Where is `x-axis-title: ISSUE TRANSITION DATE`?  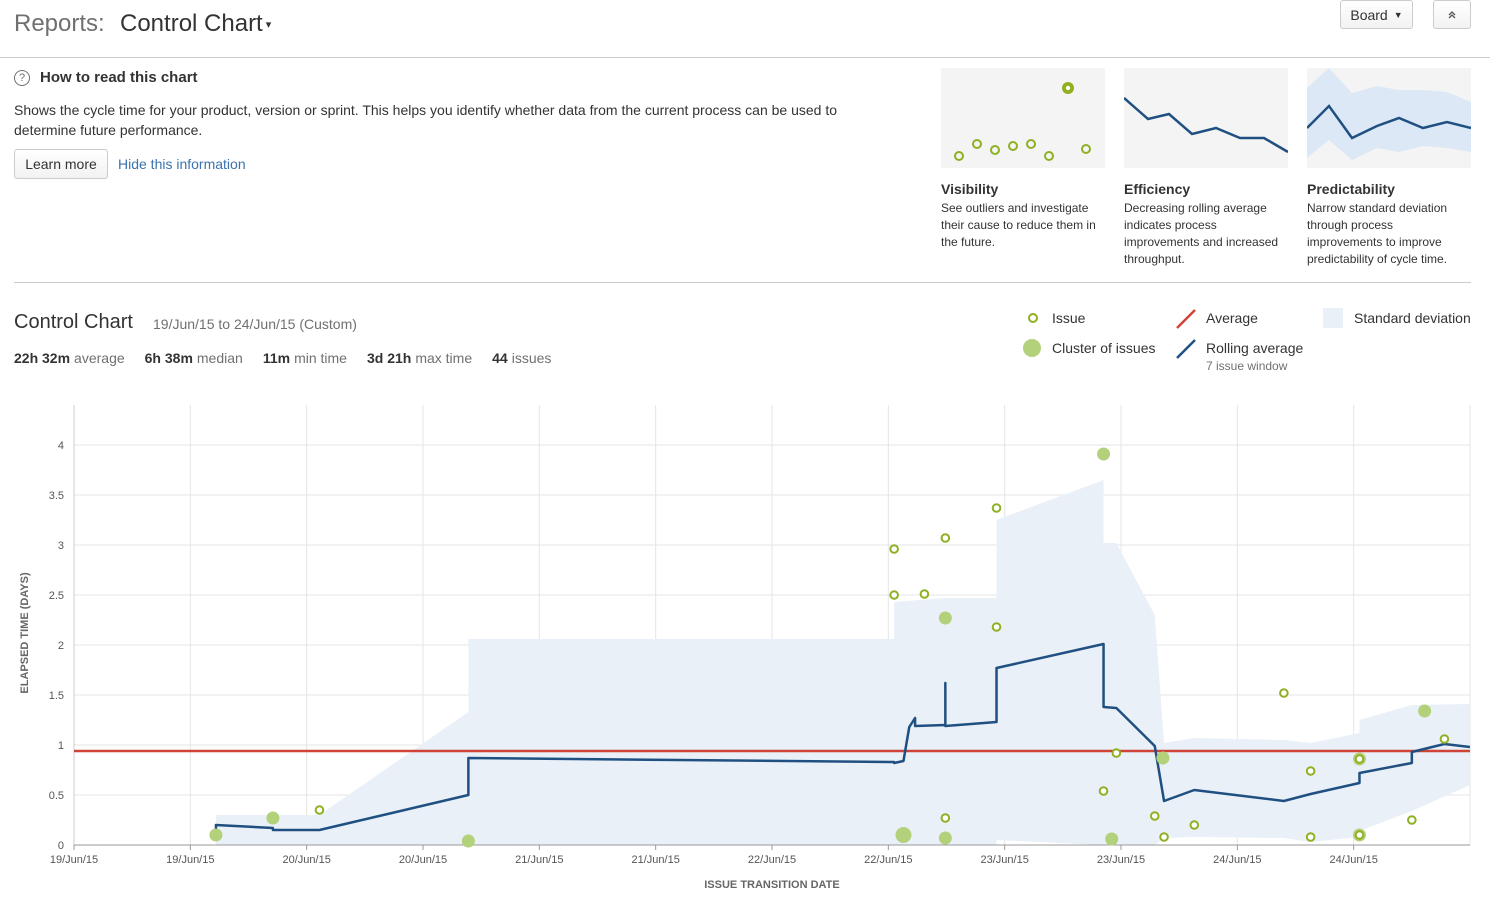
x-axis-title: ISSUE TRANSITION DATE is located at coordinates (771, 885).